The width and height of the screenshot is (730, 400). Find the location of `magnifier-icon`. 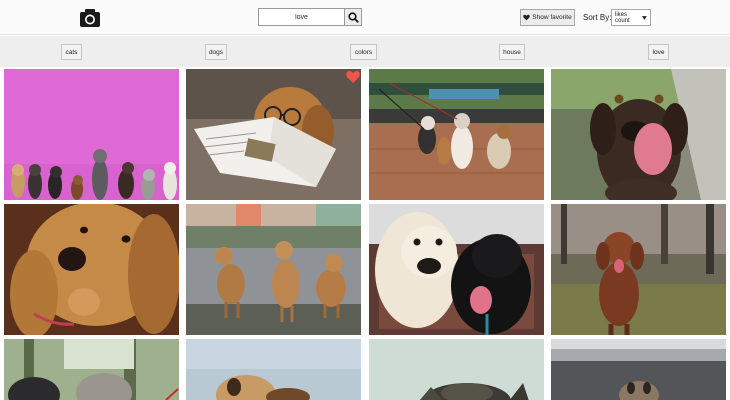

magnifier-icon is located at coordinates (353, 17).